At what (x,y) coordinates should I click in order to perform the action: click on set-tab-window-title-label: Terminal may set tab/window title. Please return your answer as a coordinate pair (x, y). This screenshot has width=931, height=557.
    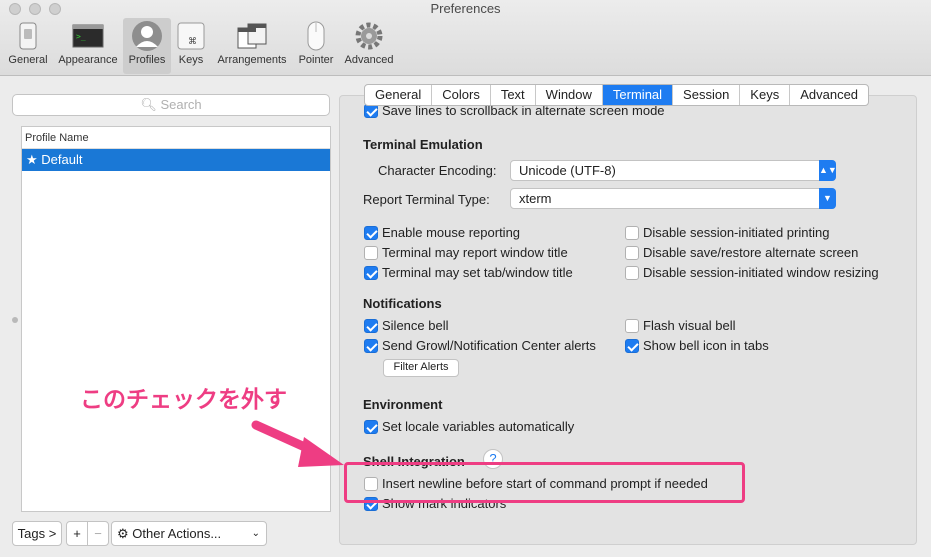
    Looking at the image, I should click on (477, 272).